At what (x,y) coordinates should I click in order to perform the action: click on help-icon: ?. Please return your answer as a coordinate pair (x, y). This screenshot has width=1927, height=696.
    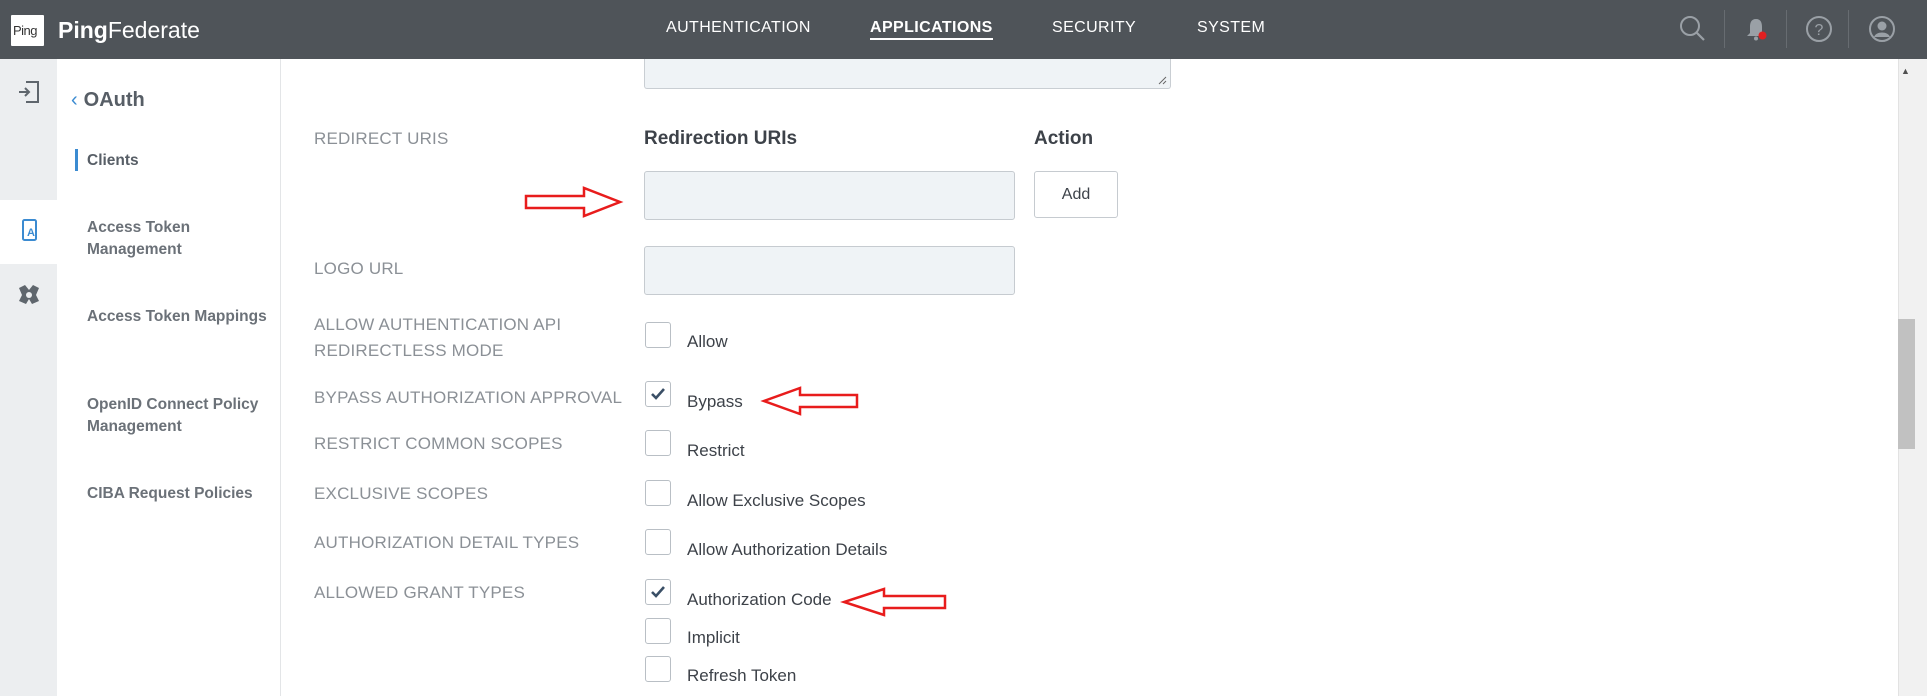
    Looking at the image, I should click on (1819, 29).